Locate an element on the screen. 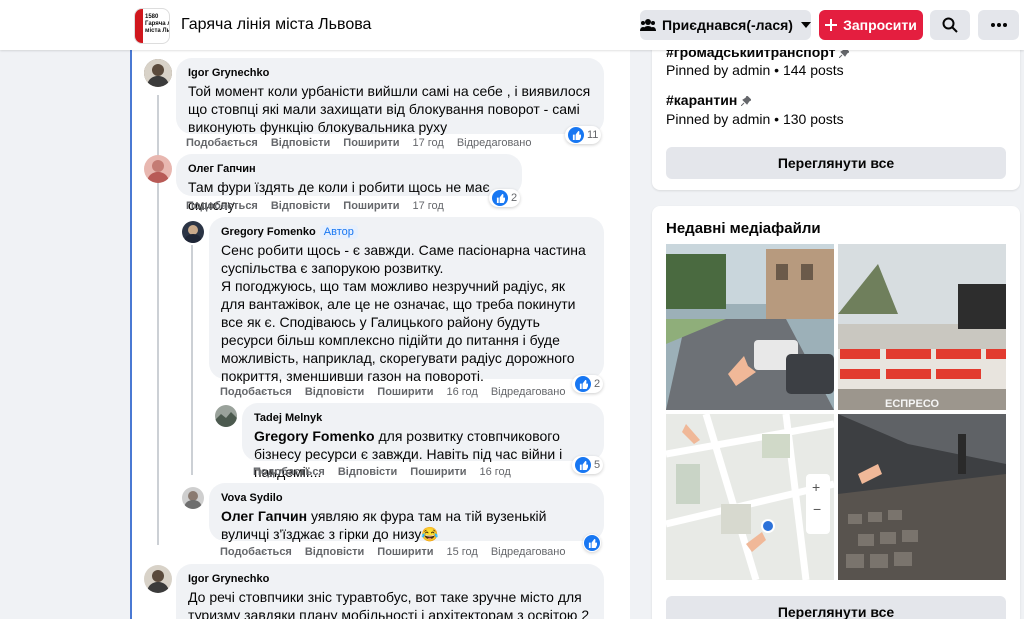 The image size is (1024, 619). more-icon is located at coordinates (998, 25).